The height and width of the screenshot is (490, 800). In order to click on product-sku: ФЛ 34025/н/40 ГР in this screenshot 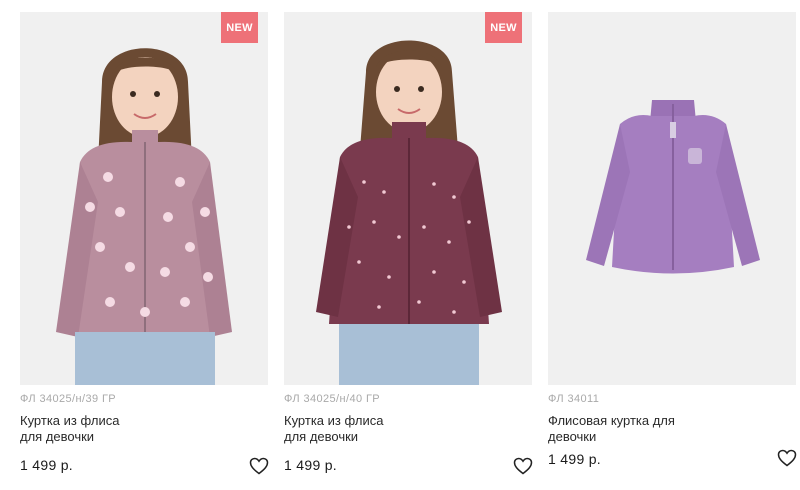, I will do `click(332, 399)`.